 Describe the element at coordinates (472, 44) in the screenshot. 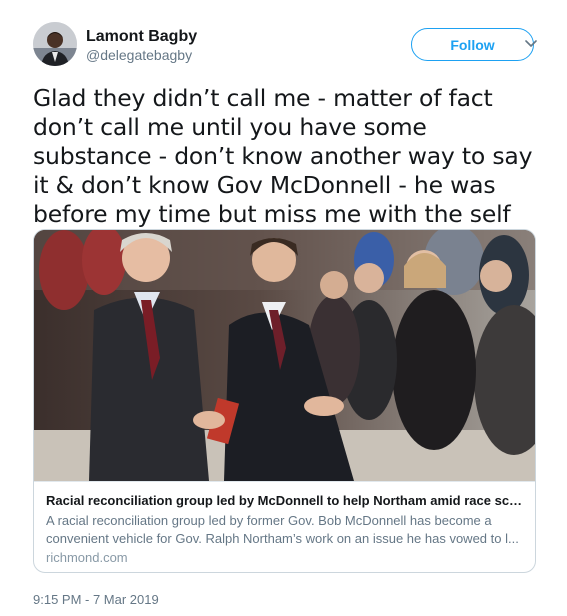

I see `follow-button: Follow` at that location.